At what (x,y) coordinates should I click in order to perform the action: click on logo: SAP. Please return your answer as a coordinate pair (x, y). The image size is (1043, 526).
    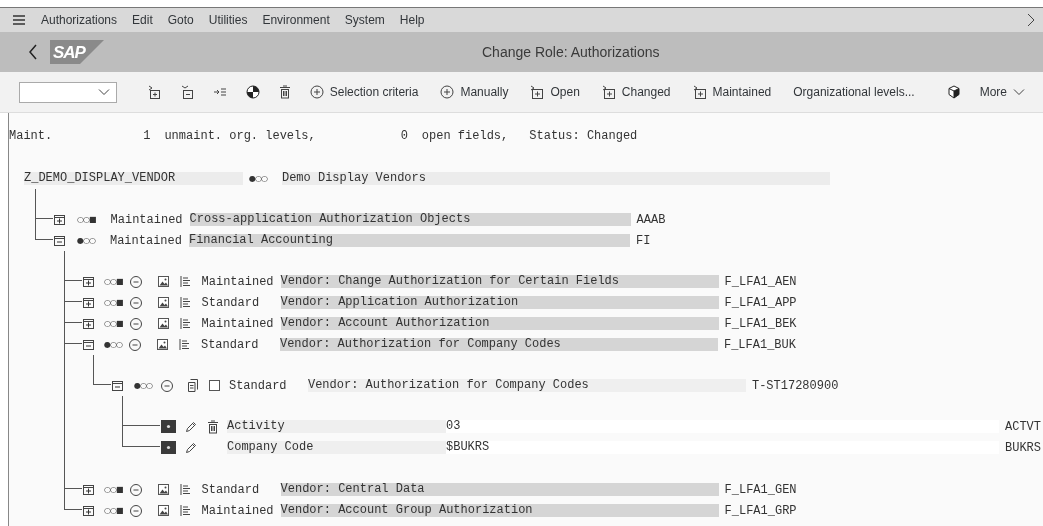
    Looking at the image, I should click on (77, 52).